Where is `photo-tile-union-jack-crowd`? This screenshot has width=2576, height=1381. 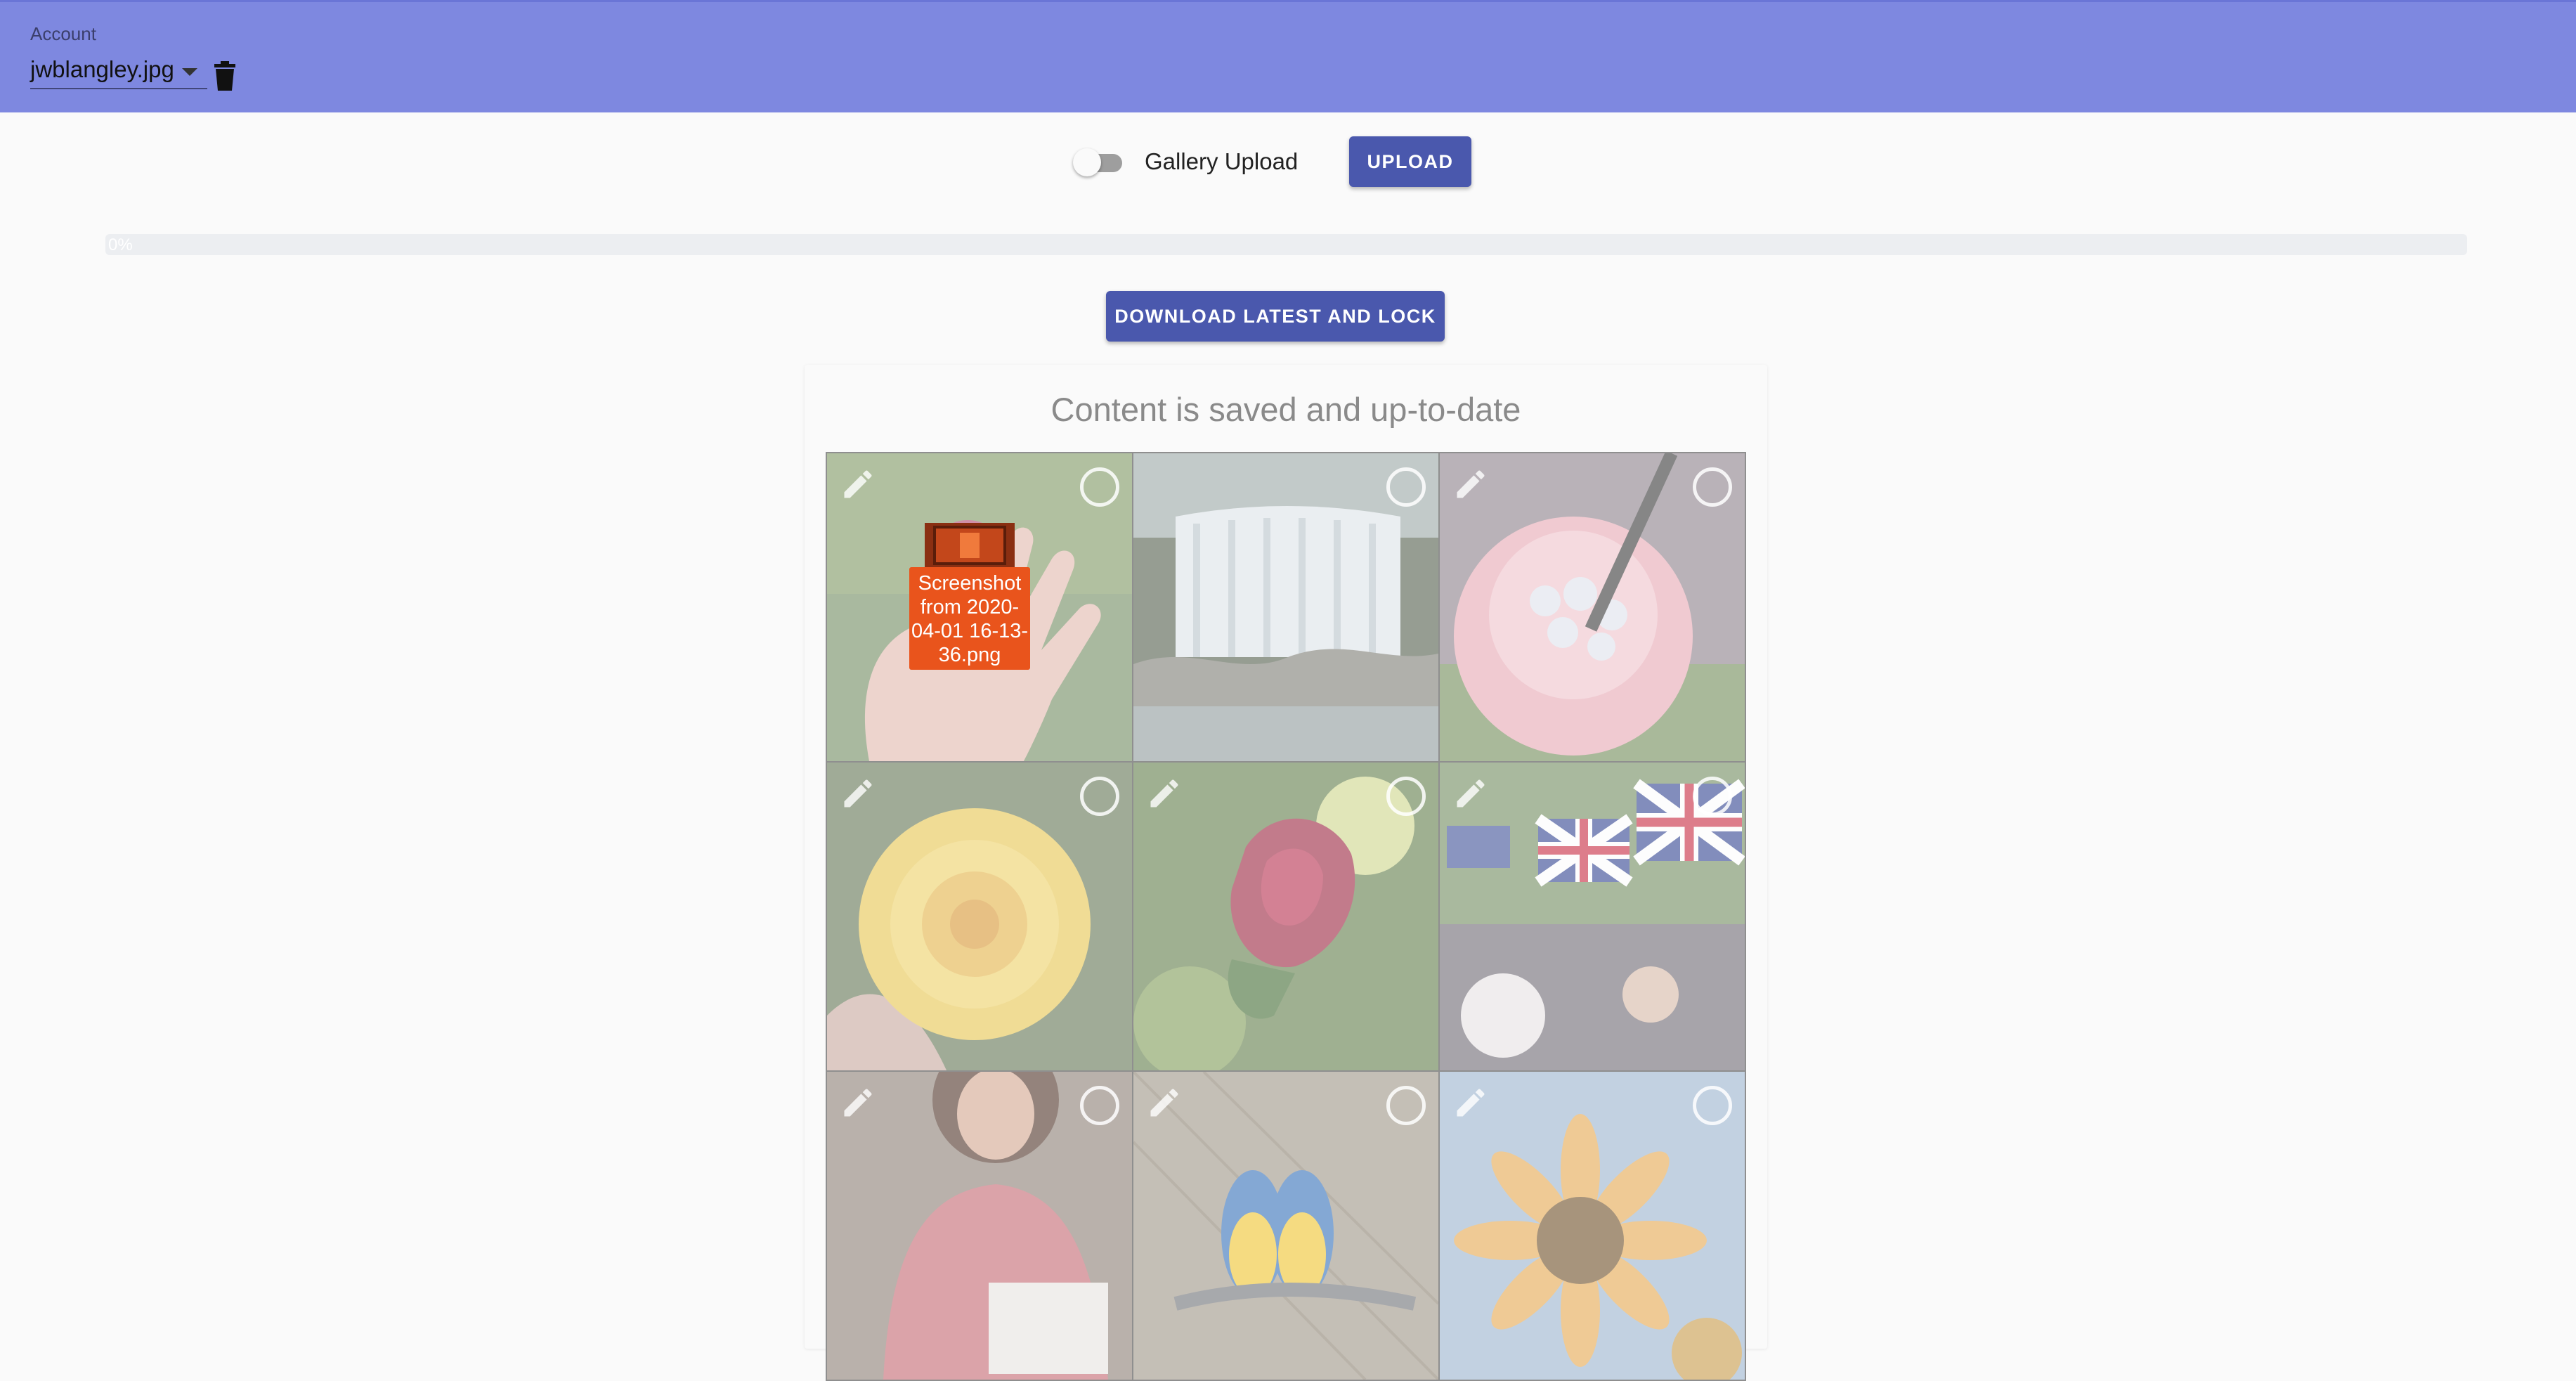
photo-tile-union-jack-crowd is located at coordinates (1592, 916).